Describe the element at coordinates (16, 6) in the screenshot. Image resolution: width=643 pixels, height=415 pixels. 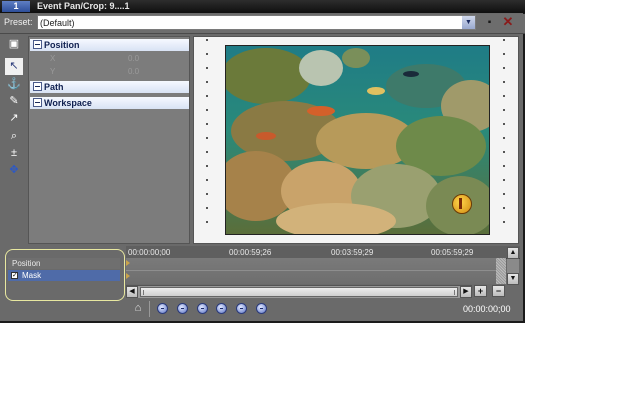
I see `window-number-badge: 1` at that location.